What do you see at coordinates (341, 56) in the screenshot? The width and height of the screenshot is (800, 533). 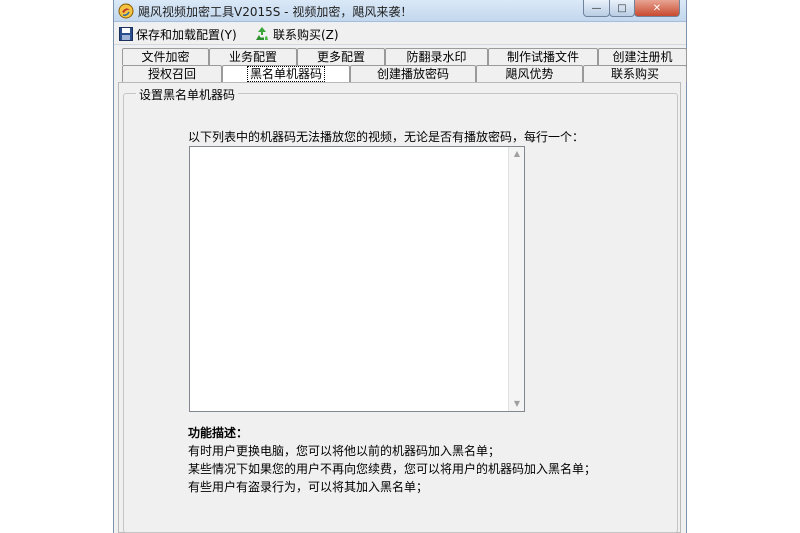 I see `tab-more-config: 更多配置` at bounding box center [341, 56].